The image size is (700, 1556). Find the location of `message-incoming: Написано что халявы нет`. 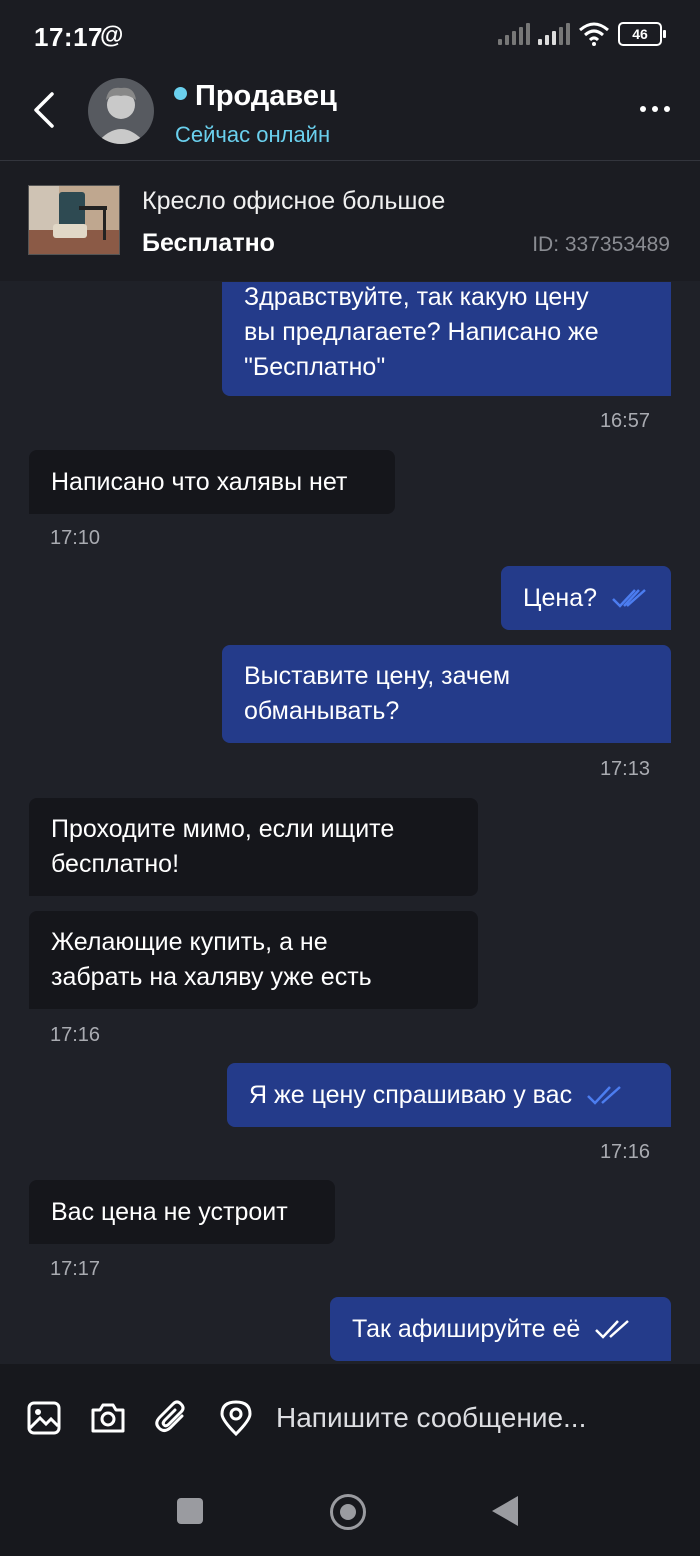

message-incoming: Написано что халявы нет is located at coordinates (212, 482).